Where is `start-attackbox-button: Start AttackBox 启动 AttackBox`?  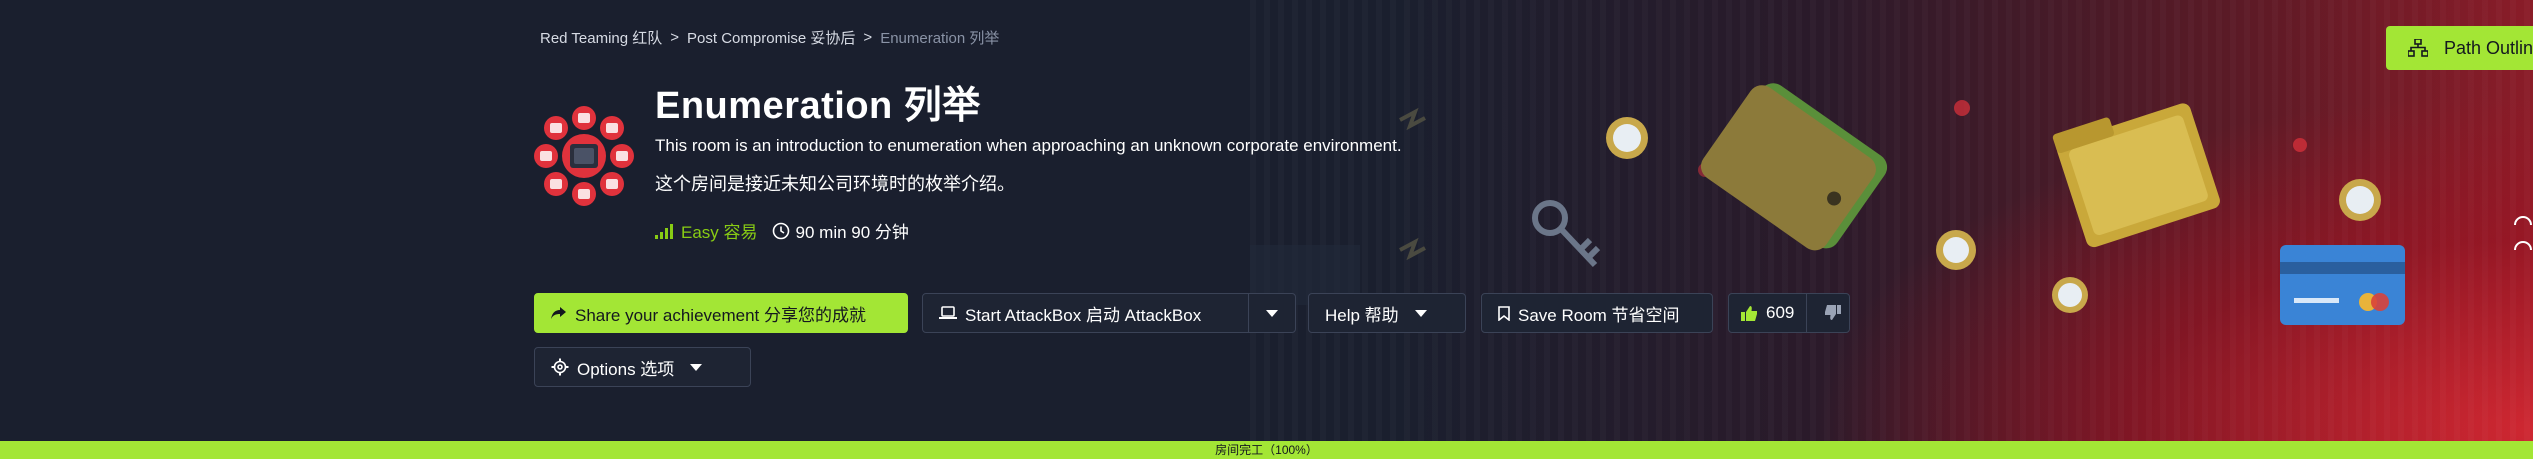 start-attackbox-button: Start AttackBox 启动 AttackBox is located at coordinates (1081, 313).